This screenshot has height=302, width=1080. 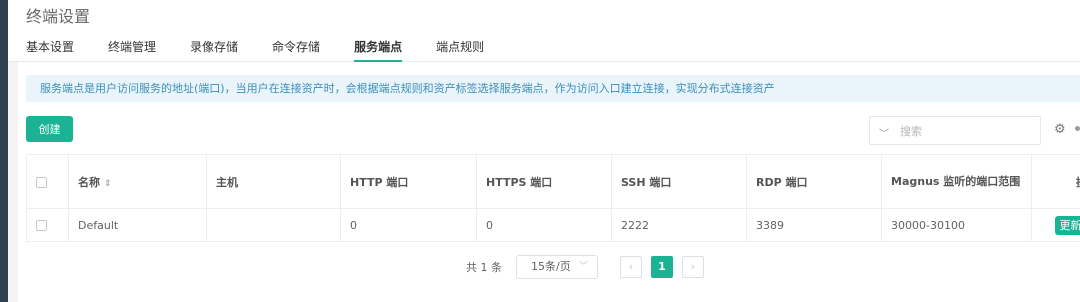 What do you see at coordinates (814, 225) in the screenshot?
I see `cell-rdp-port: 3389` at bounding box center [814, 225].